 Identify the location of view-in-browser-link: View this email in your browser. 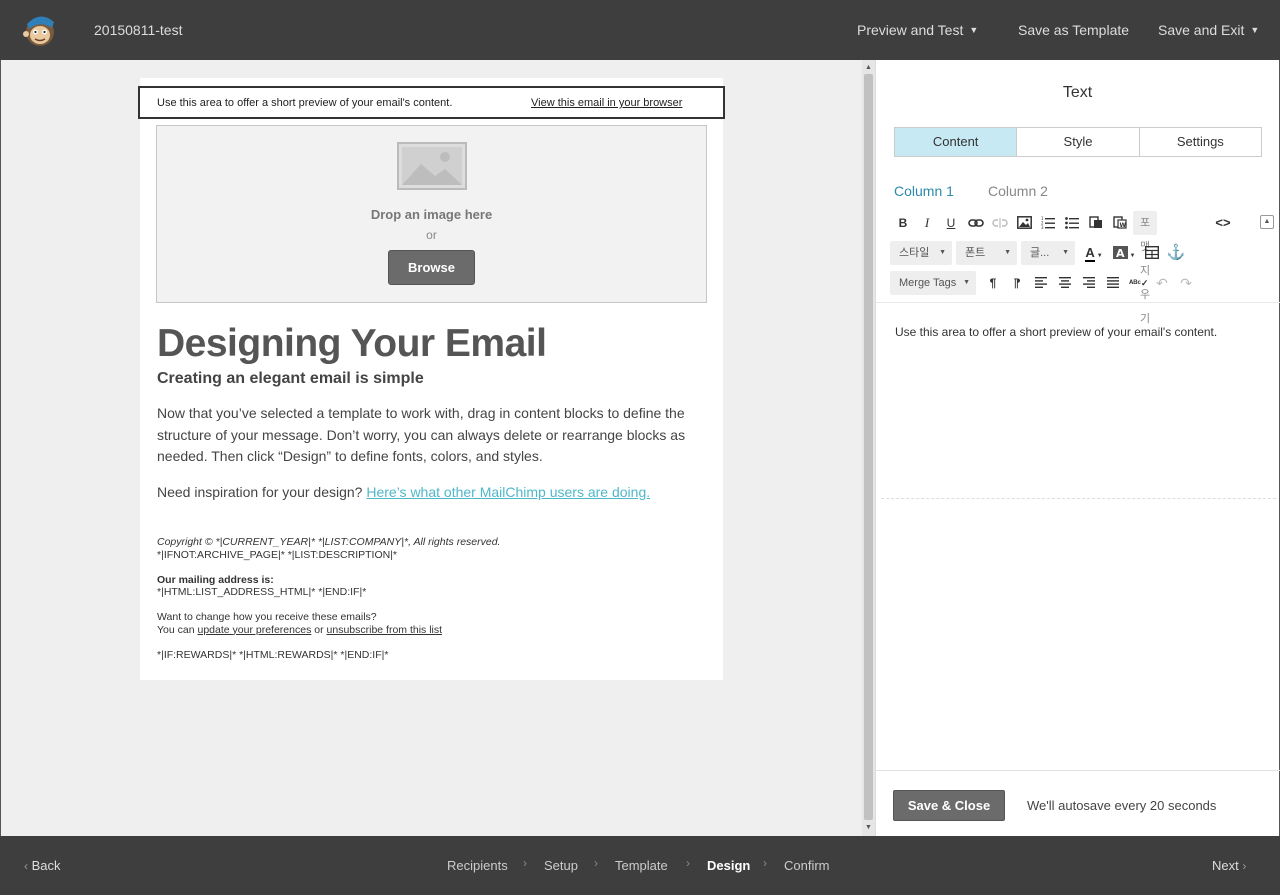
(606, 103).